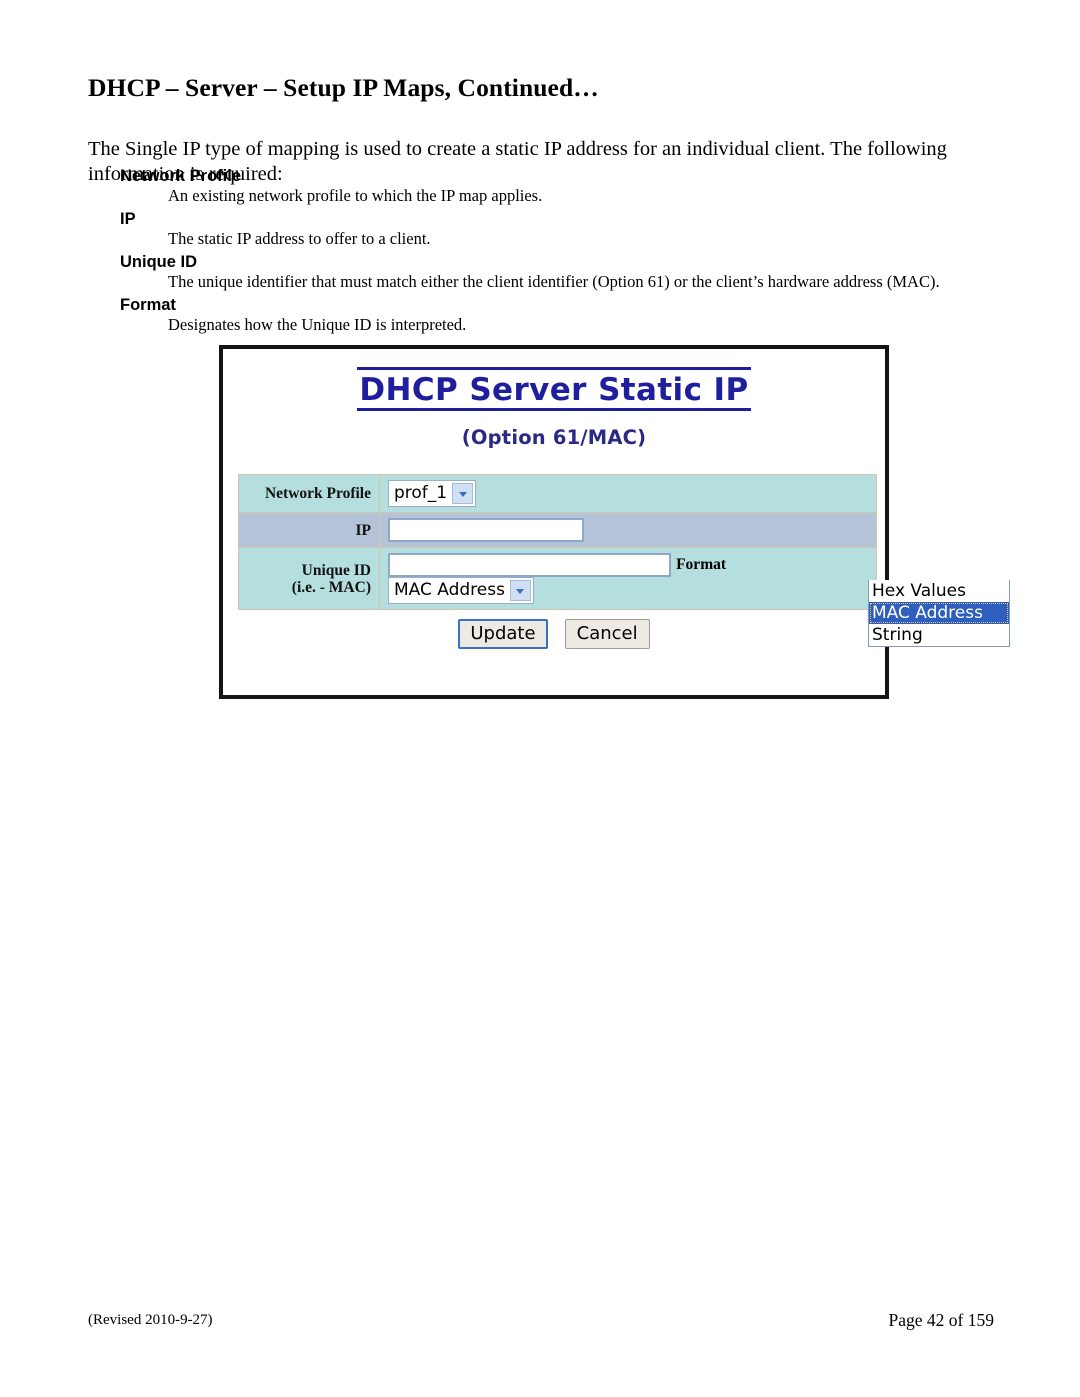  Describe the element at coordinates (628, 493) in the screenshot. I see `field-network-profile: prof_1` at that location.